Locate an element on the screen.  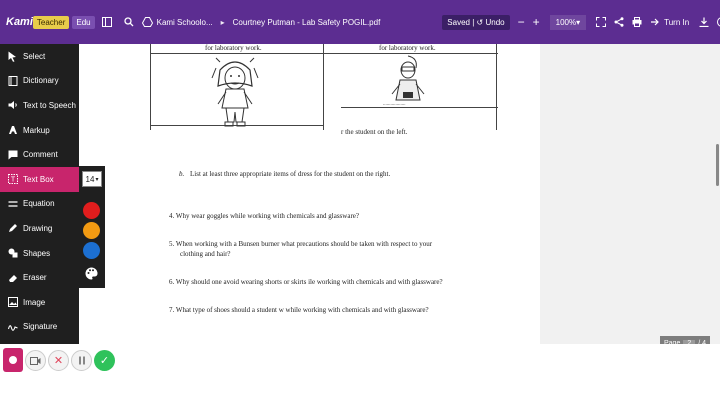
comment-icon is located at coordinates (12, 154).